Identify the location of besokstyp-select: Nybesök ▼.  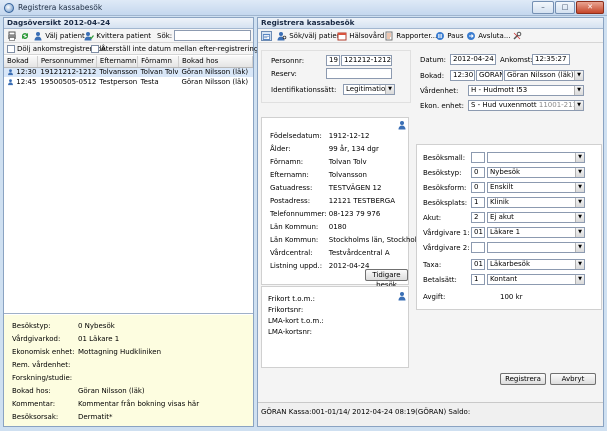
(536, 172).